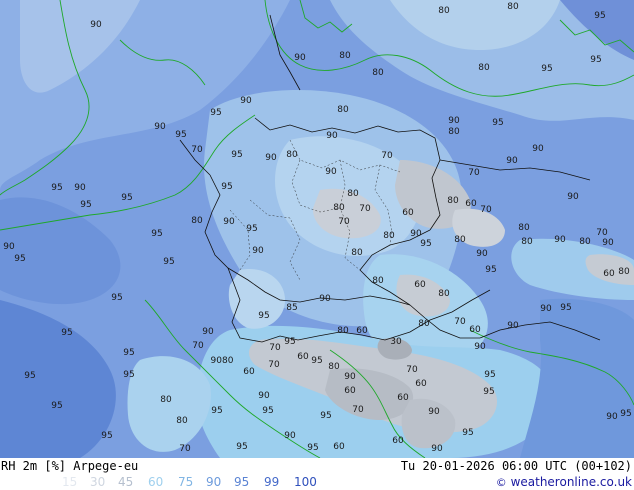  I want to click on legend-value: 30, so click(98, 482).